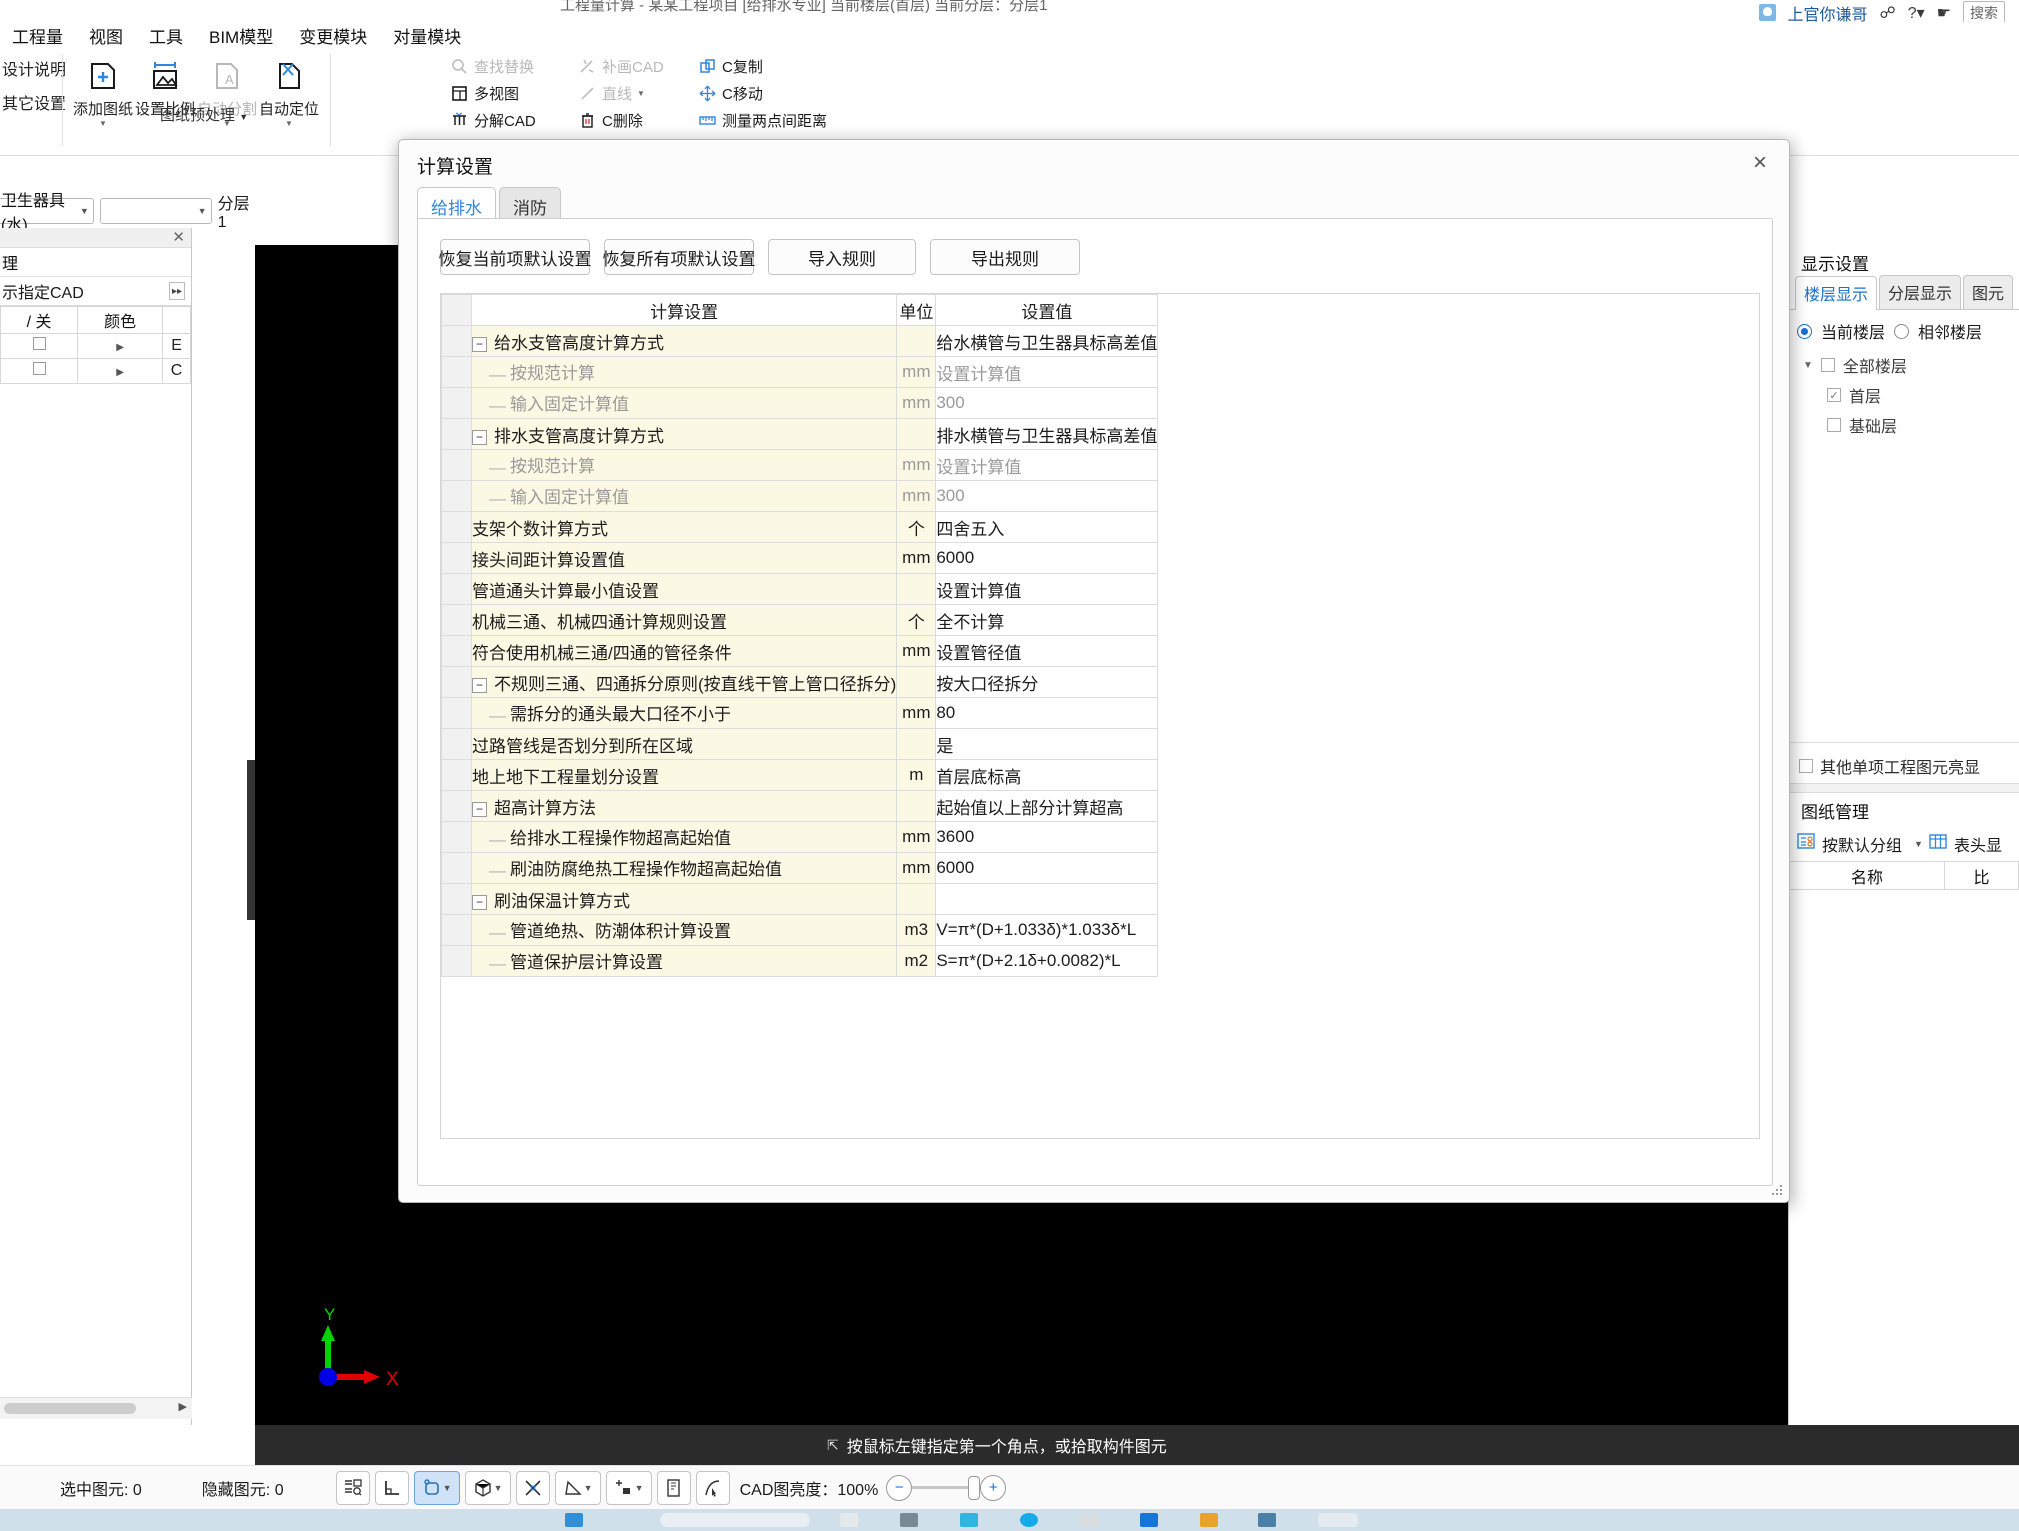 The height and width of the screenshot is (1531, 2019). Describe the element at coordinates (1938, 844) in the screenshot. I see `table-header-icon` at that location.